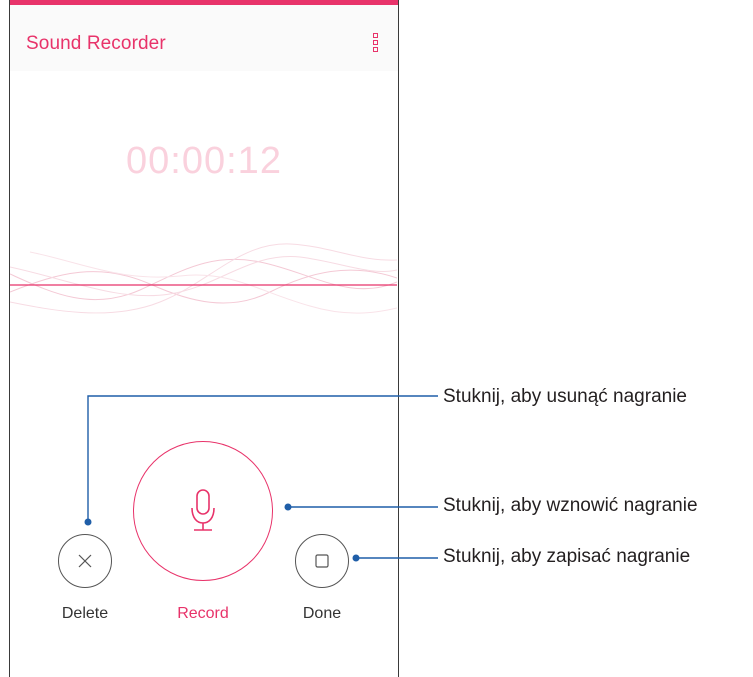 The image size is (753, 677). What do you see at coordinates (565, 396) in the screenshot?
I see `callout-delete-text: Stuknij, aby usunąć nagranie` at bounding box center [565, 396].